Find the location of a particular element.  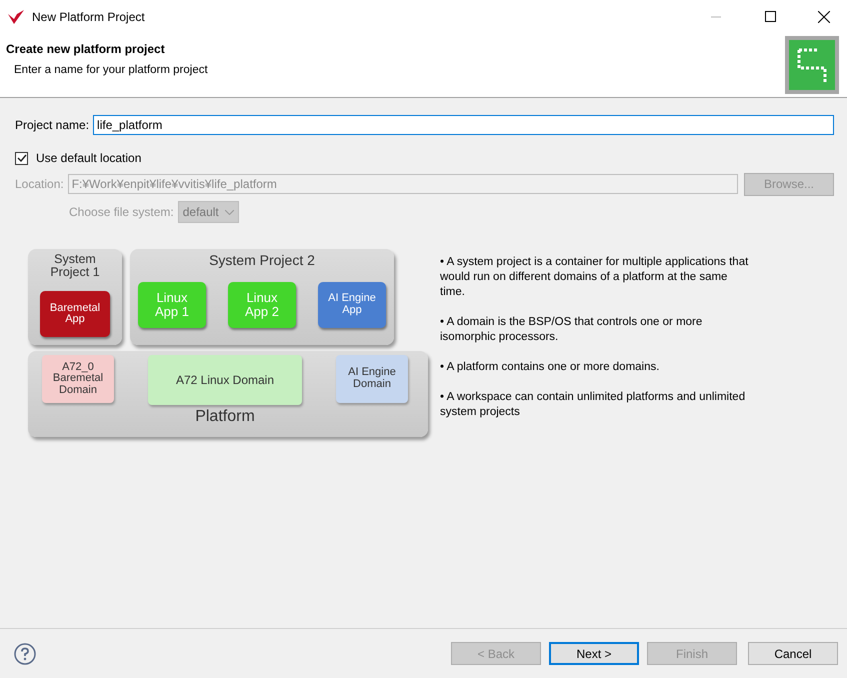

app-block: Linux App 2 is located at coordinates (262, 305).